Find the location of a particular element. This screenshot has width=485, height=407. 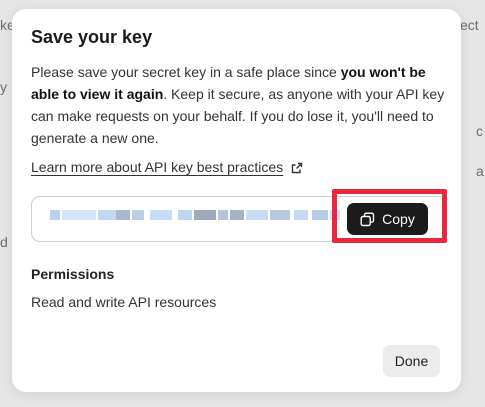

copy-button: Copy is located at coordinates (387, 219).